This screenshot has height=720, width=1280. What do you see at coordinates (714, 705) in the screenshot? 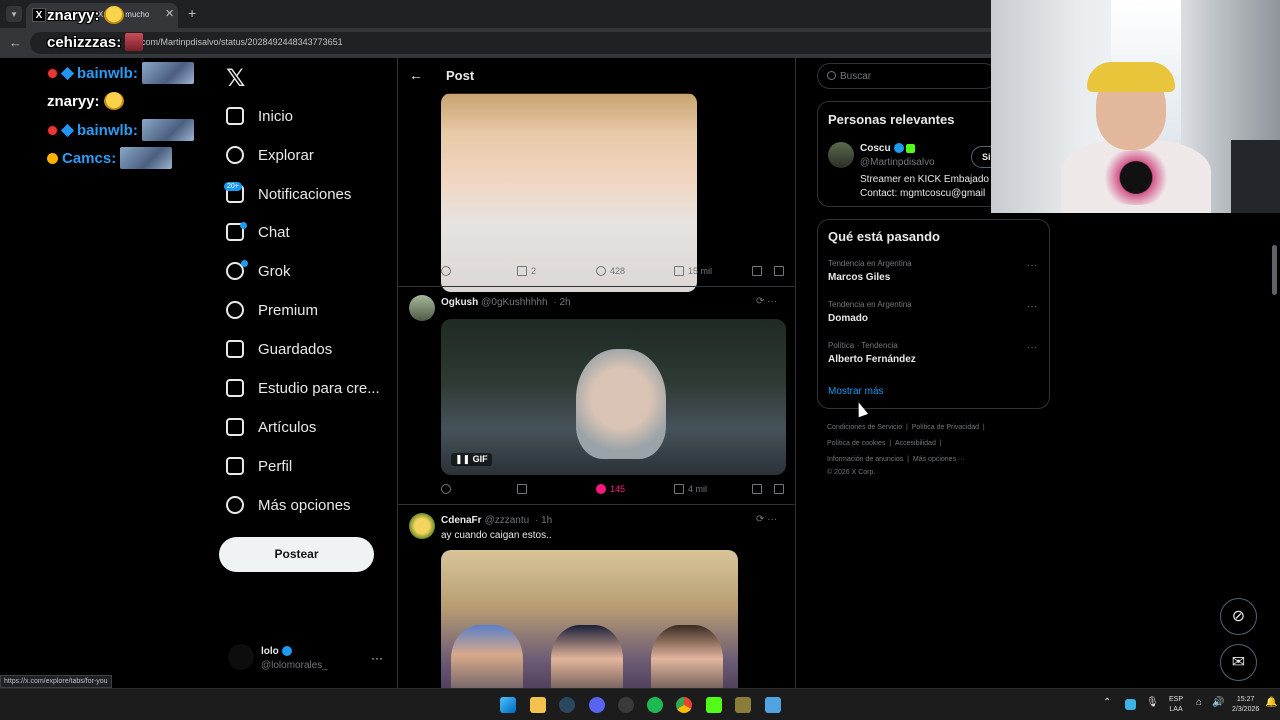
I see `kick-icon` at bounding box center [714, 705].